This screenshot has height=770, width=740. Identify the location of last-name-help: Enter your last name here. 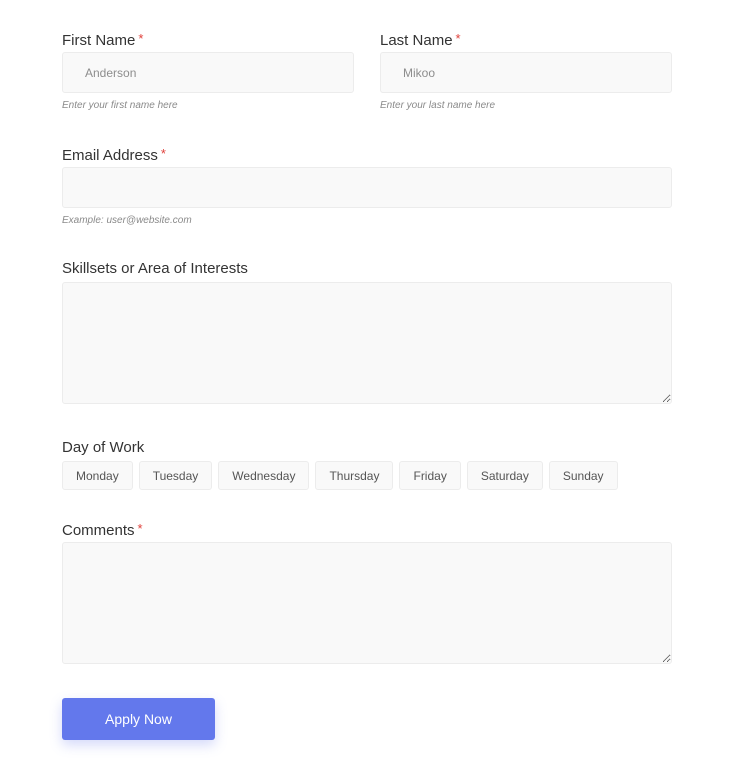
(438, 105).